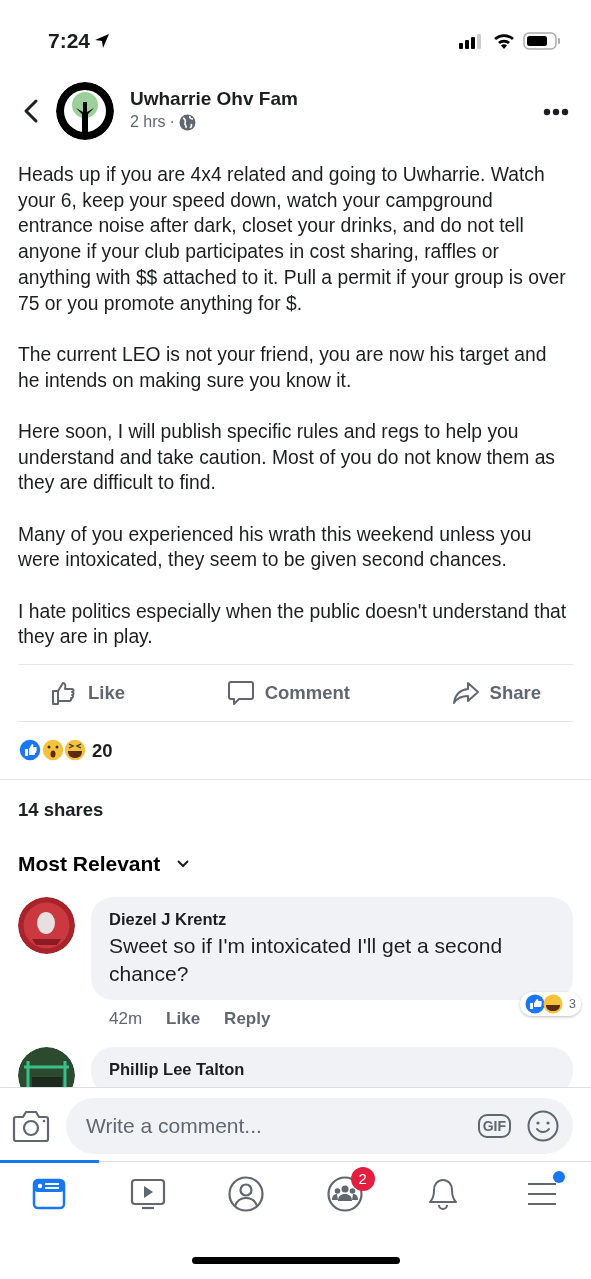 This screenshot has width=591, height=1279. What do you see at coordinates (494, 1125) in the screenshot?
I see `gif-button: GIF` at bounding box center [494, 1125].